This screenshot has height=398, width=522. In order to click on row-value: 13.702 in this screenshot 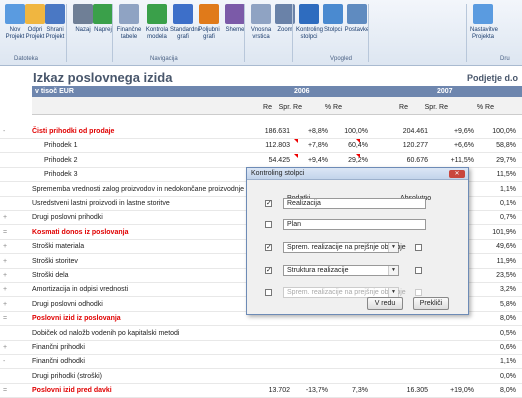, I will do `click(279, 391)`.